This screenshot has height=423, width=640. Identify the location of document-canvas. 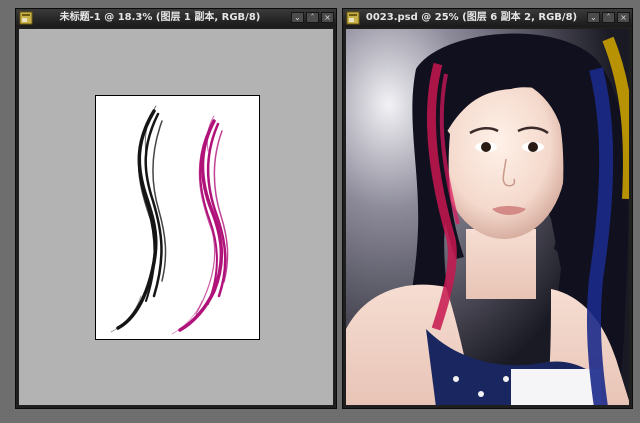
(177, 217).